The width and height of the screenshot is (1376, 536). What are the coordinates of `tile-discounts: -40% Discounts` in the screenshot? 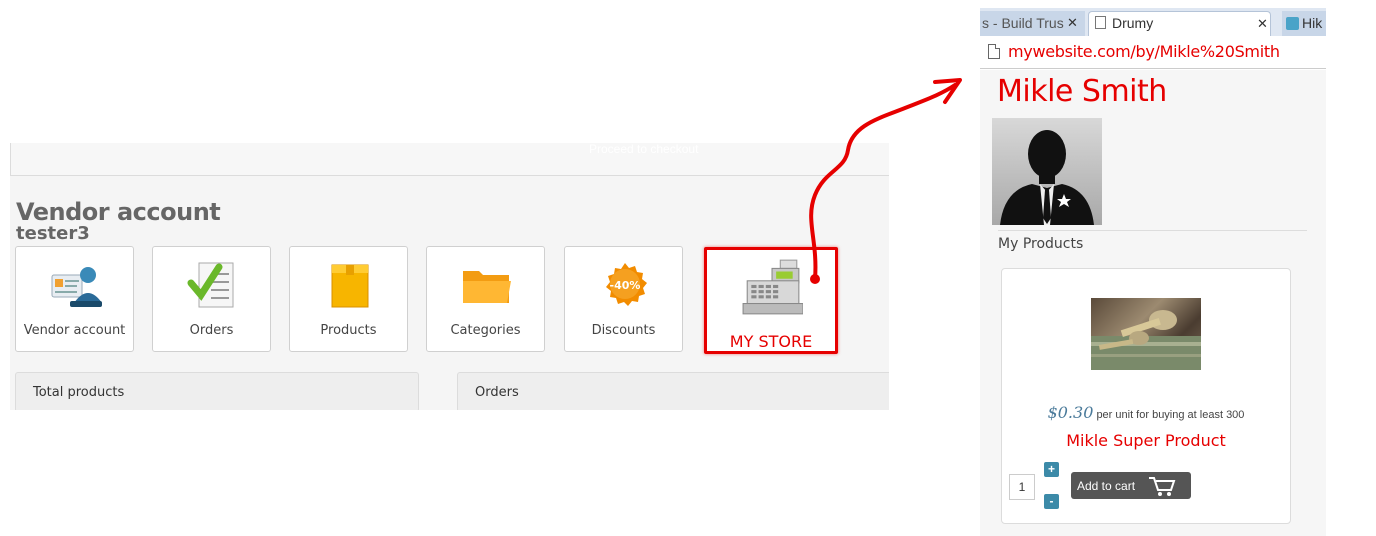 It's located at (623, 299).